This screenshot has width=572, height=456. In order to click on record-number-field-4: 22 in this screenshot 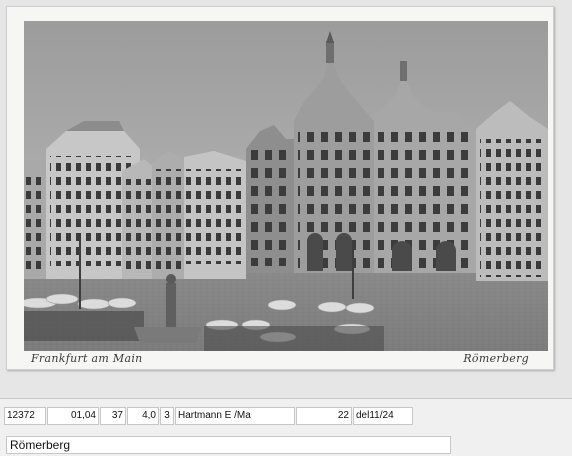, I will do `click(324, 416)`.